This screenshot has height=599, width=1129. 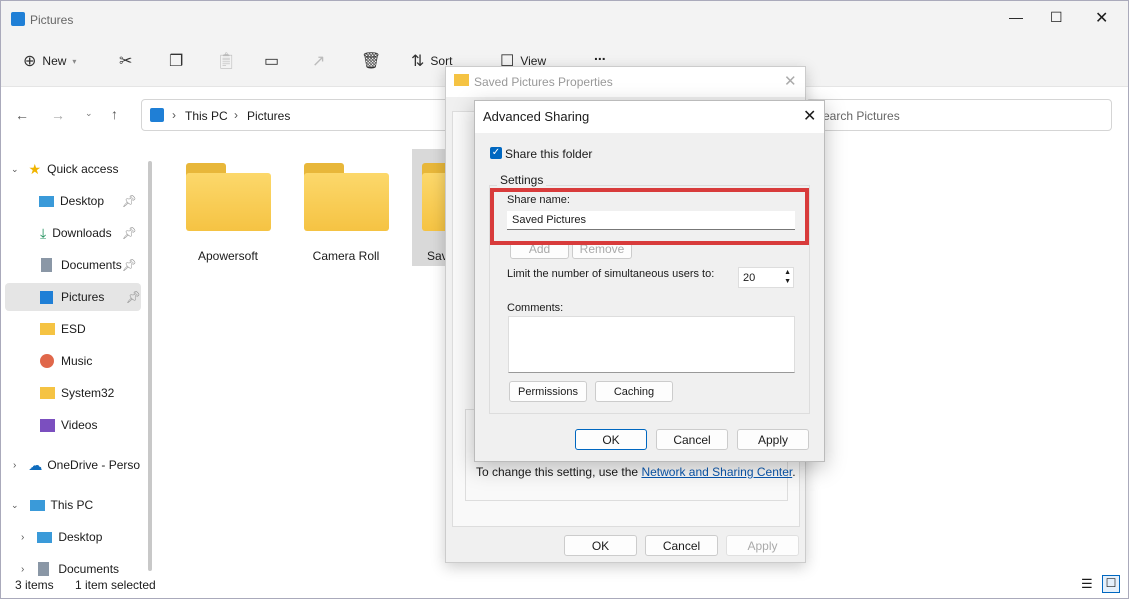 What do you see at coordinates (543, 82) in the screenshot?
I see `dialog-title: Saved Pictures Properties` at bounding box center [543, 82].